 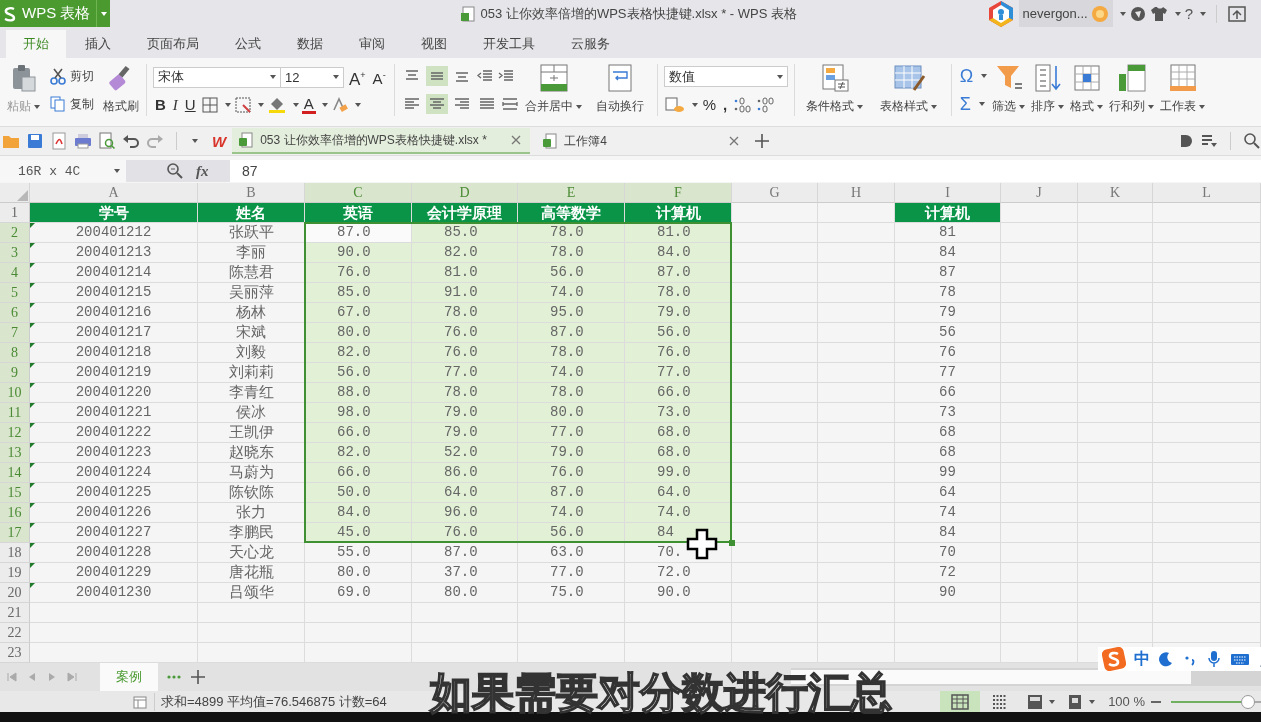 What do you see at coordinates (1188, 13) in the screenshot?
I see `help-button: ?` at bounding box center [1188, 13].